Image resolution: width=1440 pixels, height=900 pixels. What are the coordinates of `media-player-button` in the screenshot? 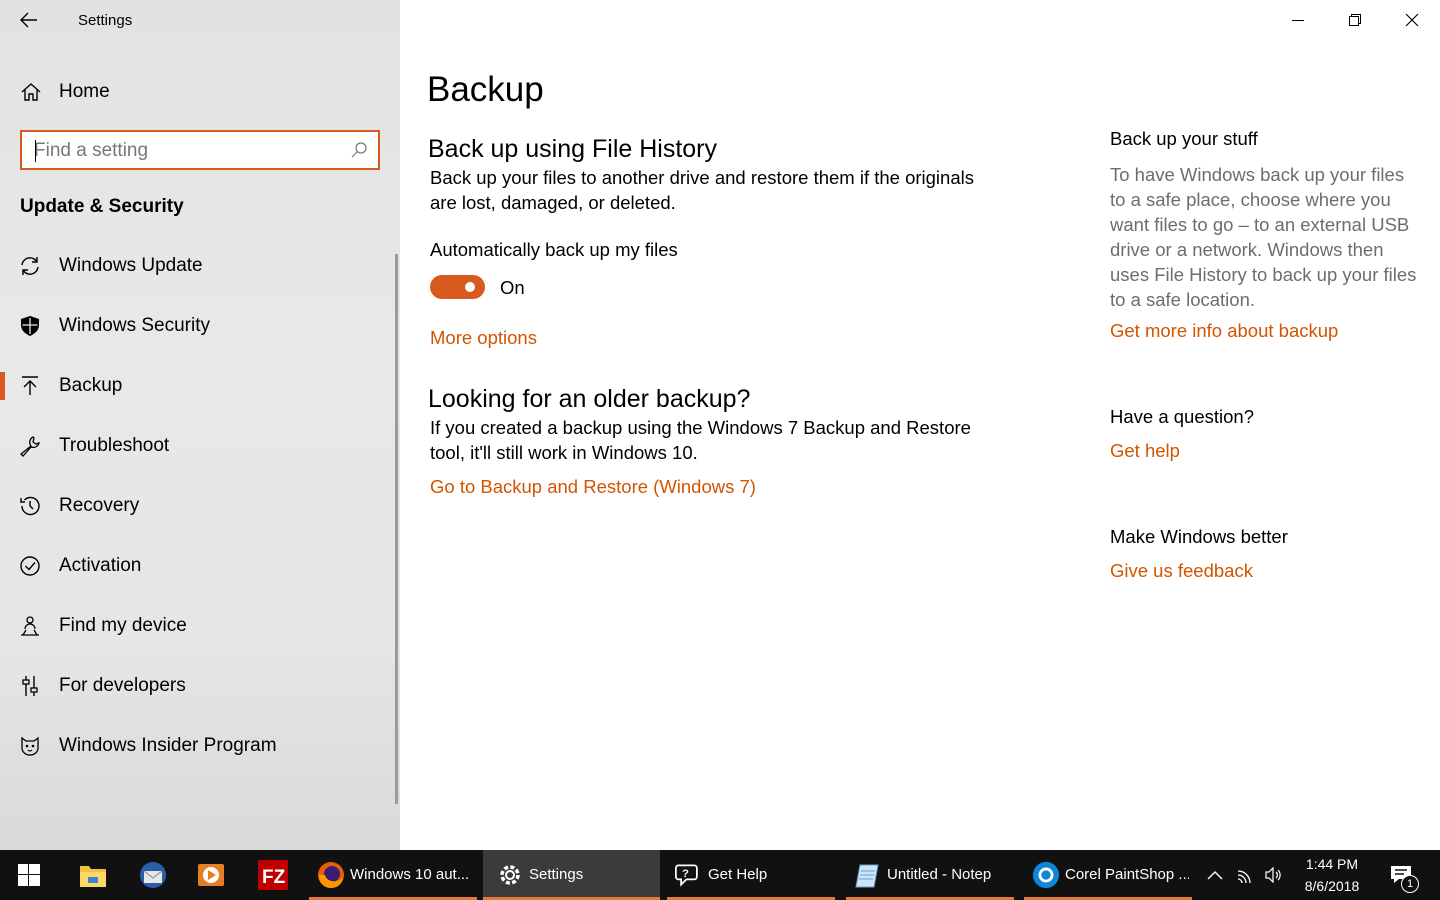 It's located at (211, 875).